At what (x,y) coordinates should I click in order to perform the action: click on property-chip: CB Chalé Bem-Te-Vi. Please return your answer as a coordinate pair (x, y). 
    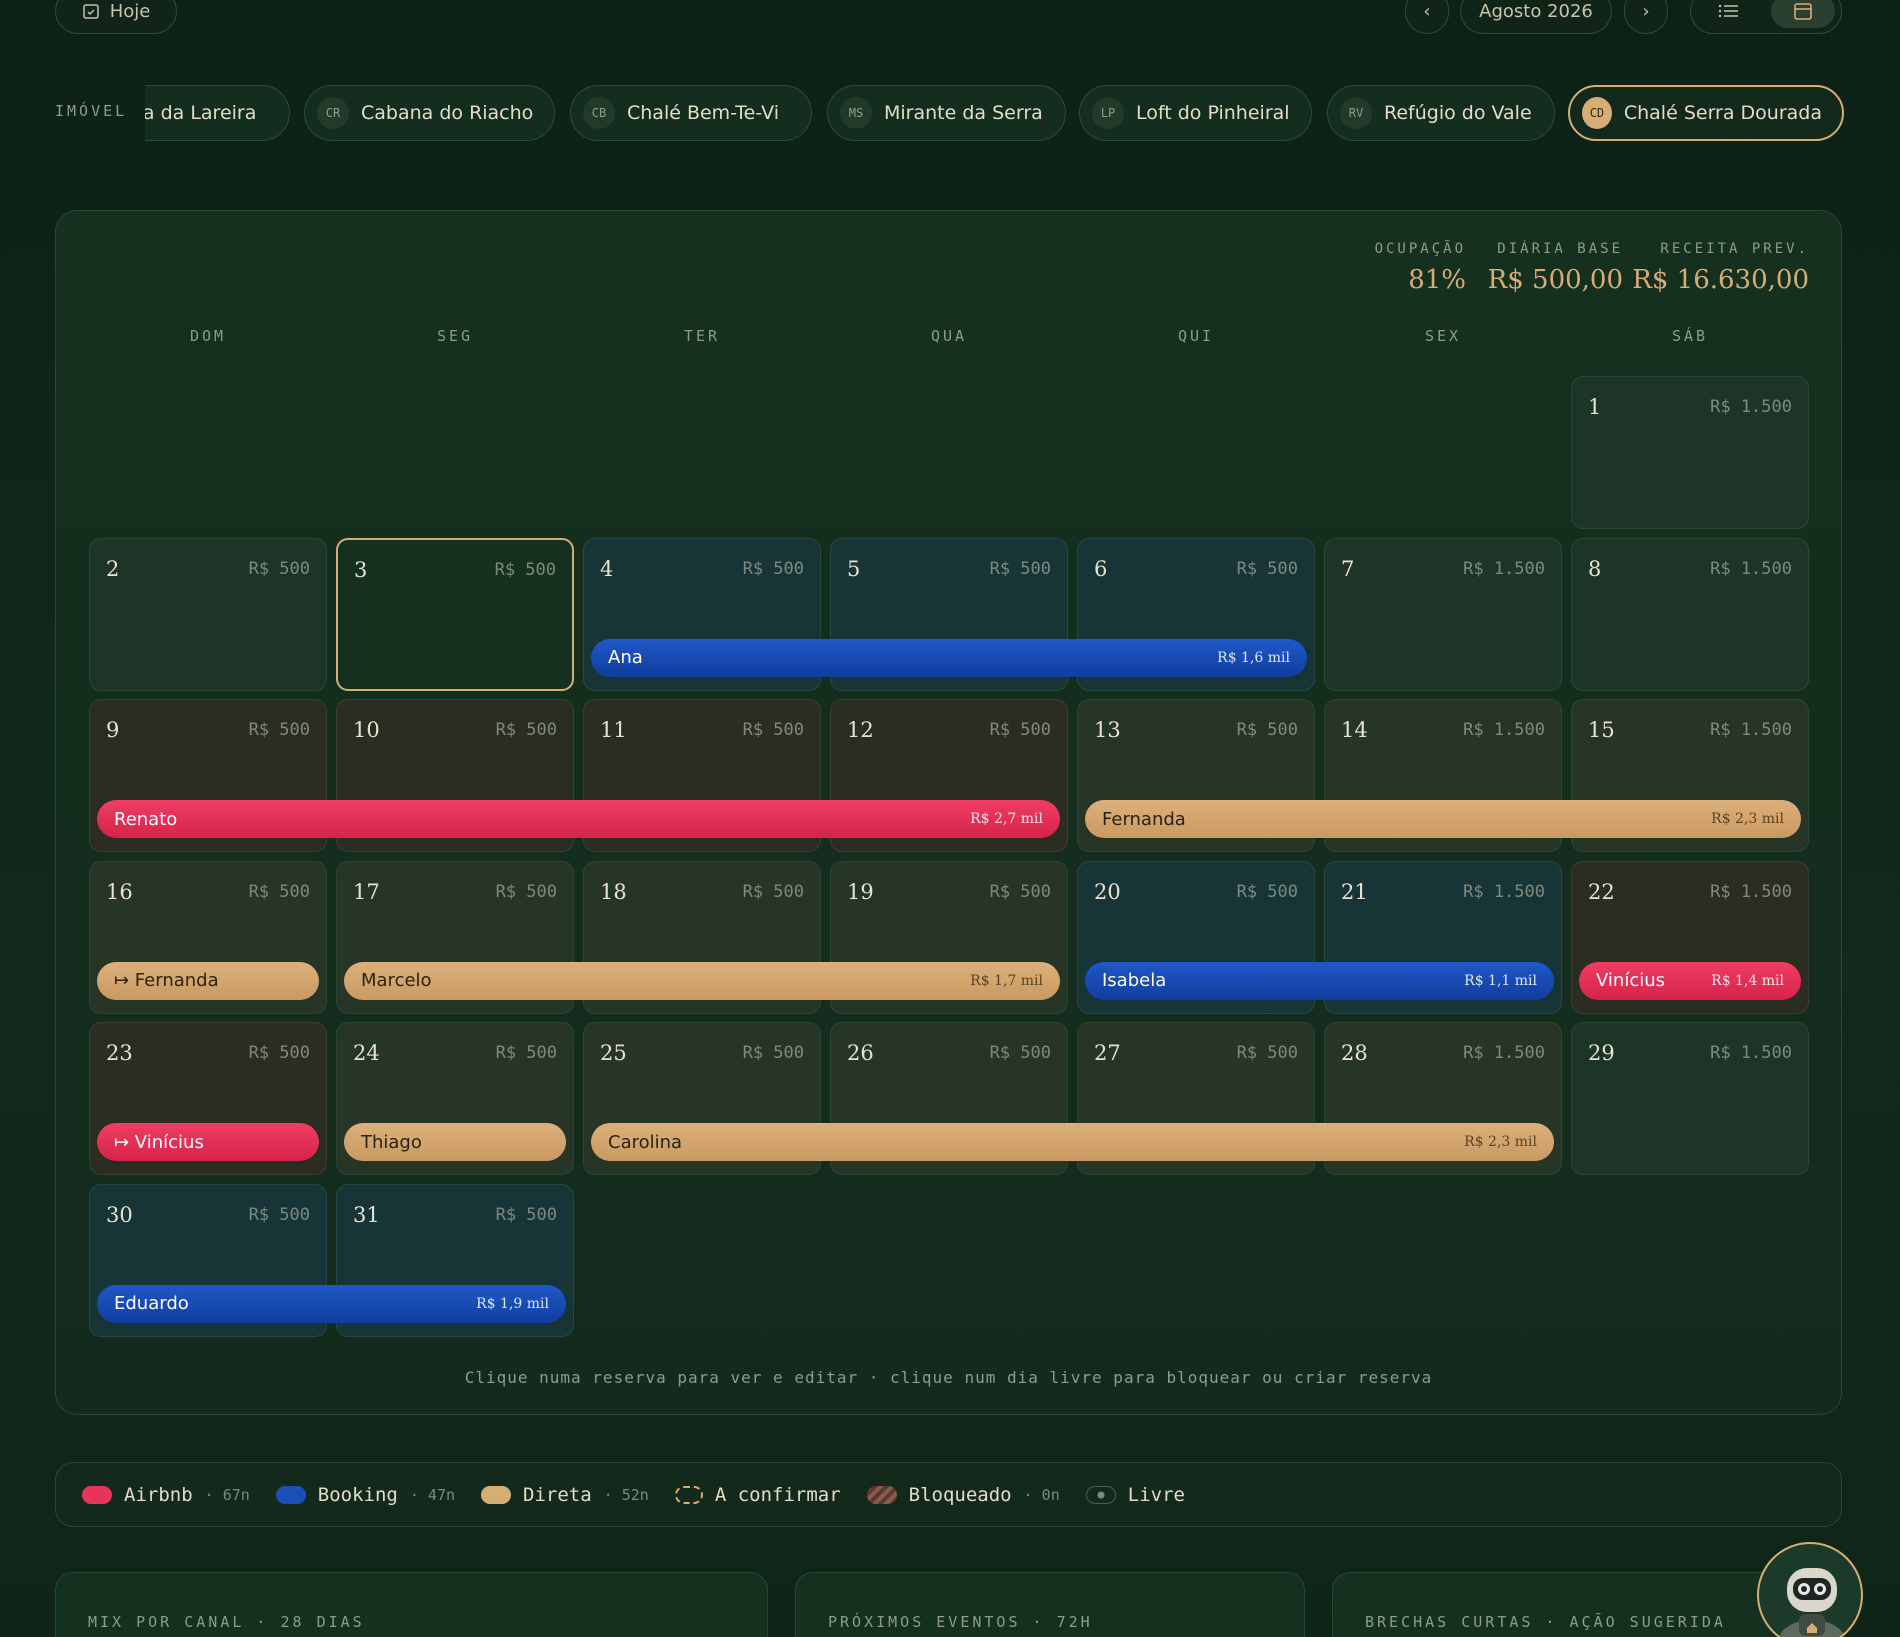
    Looking at the image, I should click on (691, 113).